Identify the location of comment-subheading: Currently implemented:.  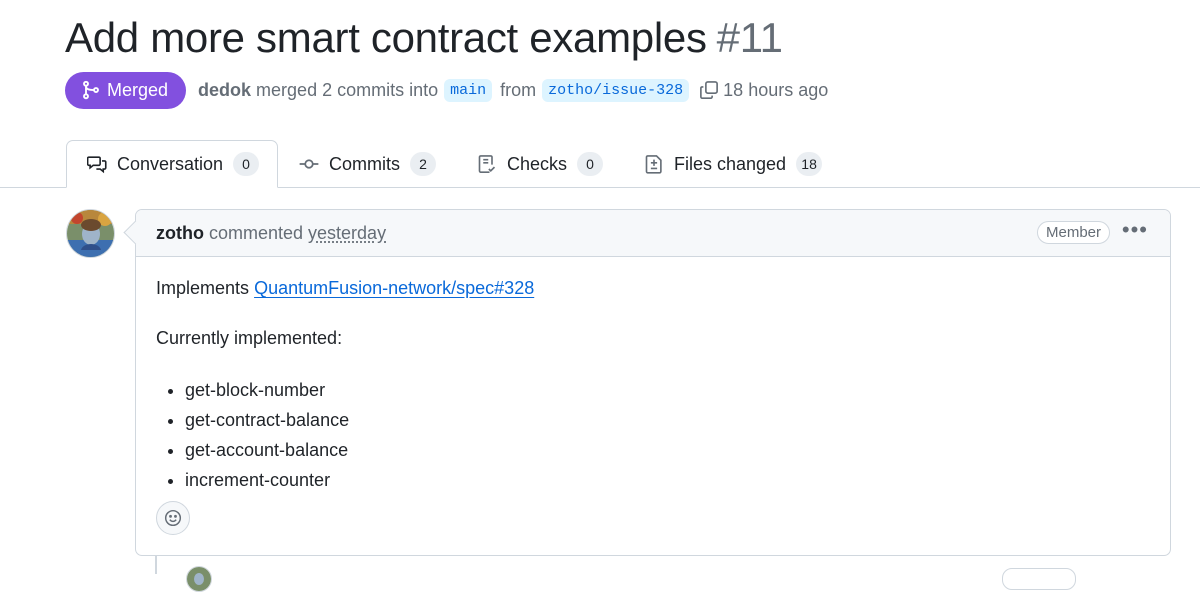
(249, 338).